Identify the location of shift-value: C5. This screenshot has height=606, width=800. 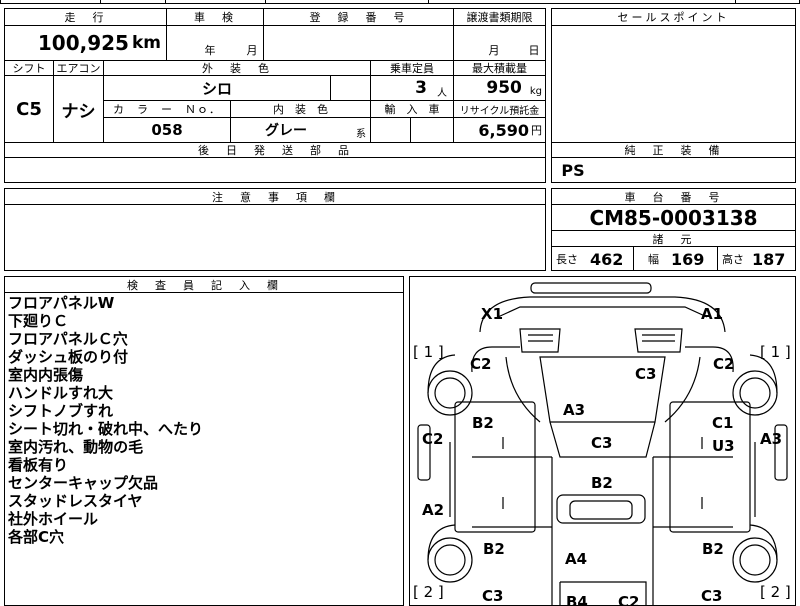
(29, 109).